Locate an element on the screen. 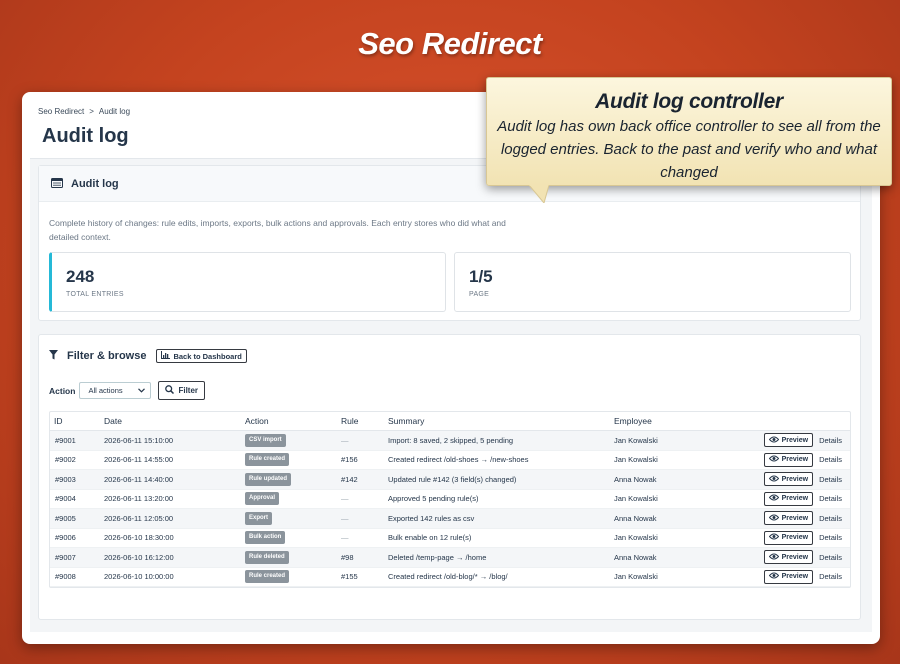  page-title: Audit log is located at coordinates (85, 136).